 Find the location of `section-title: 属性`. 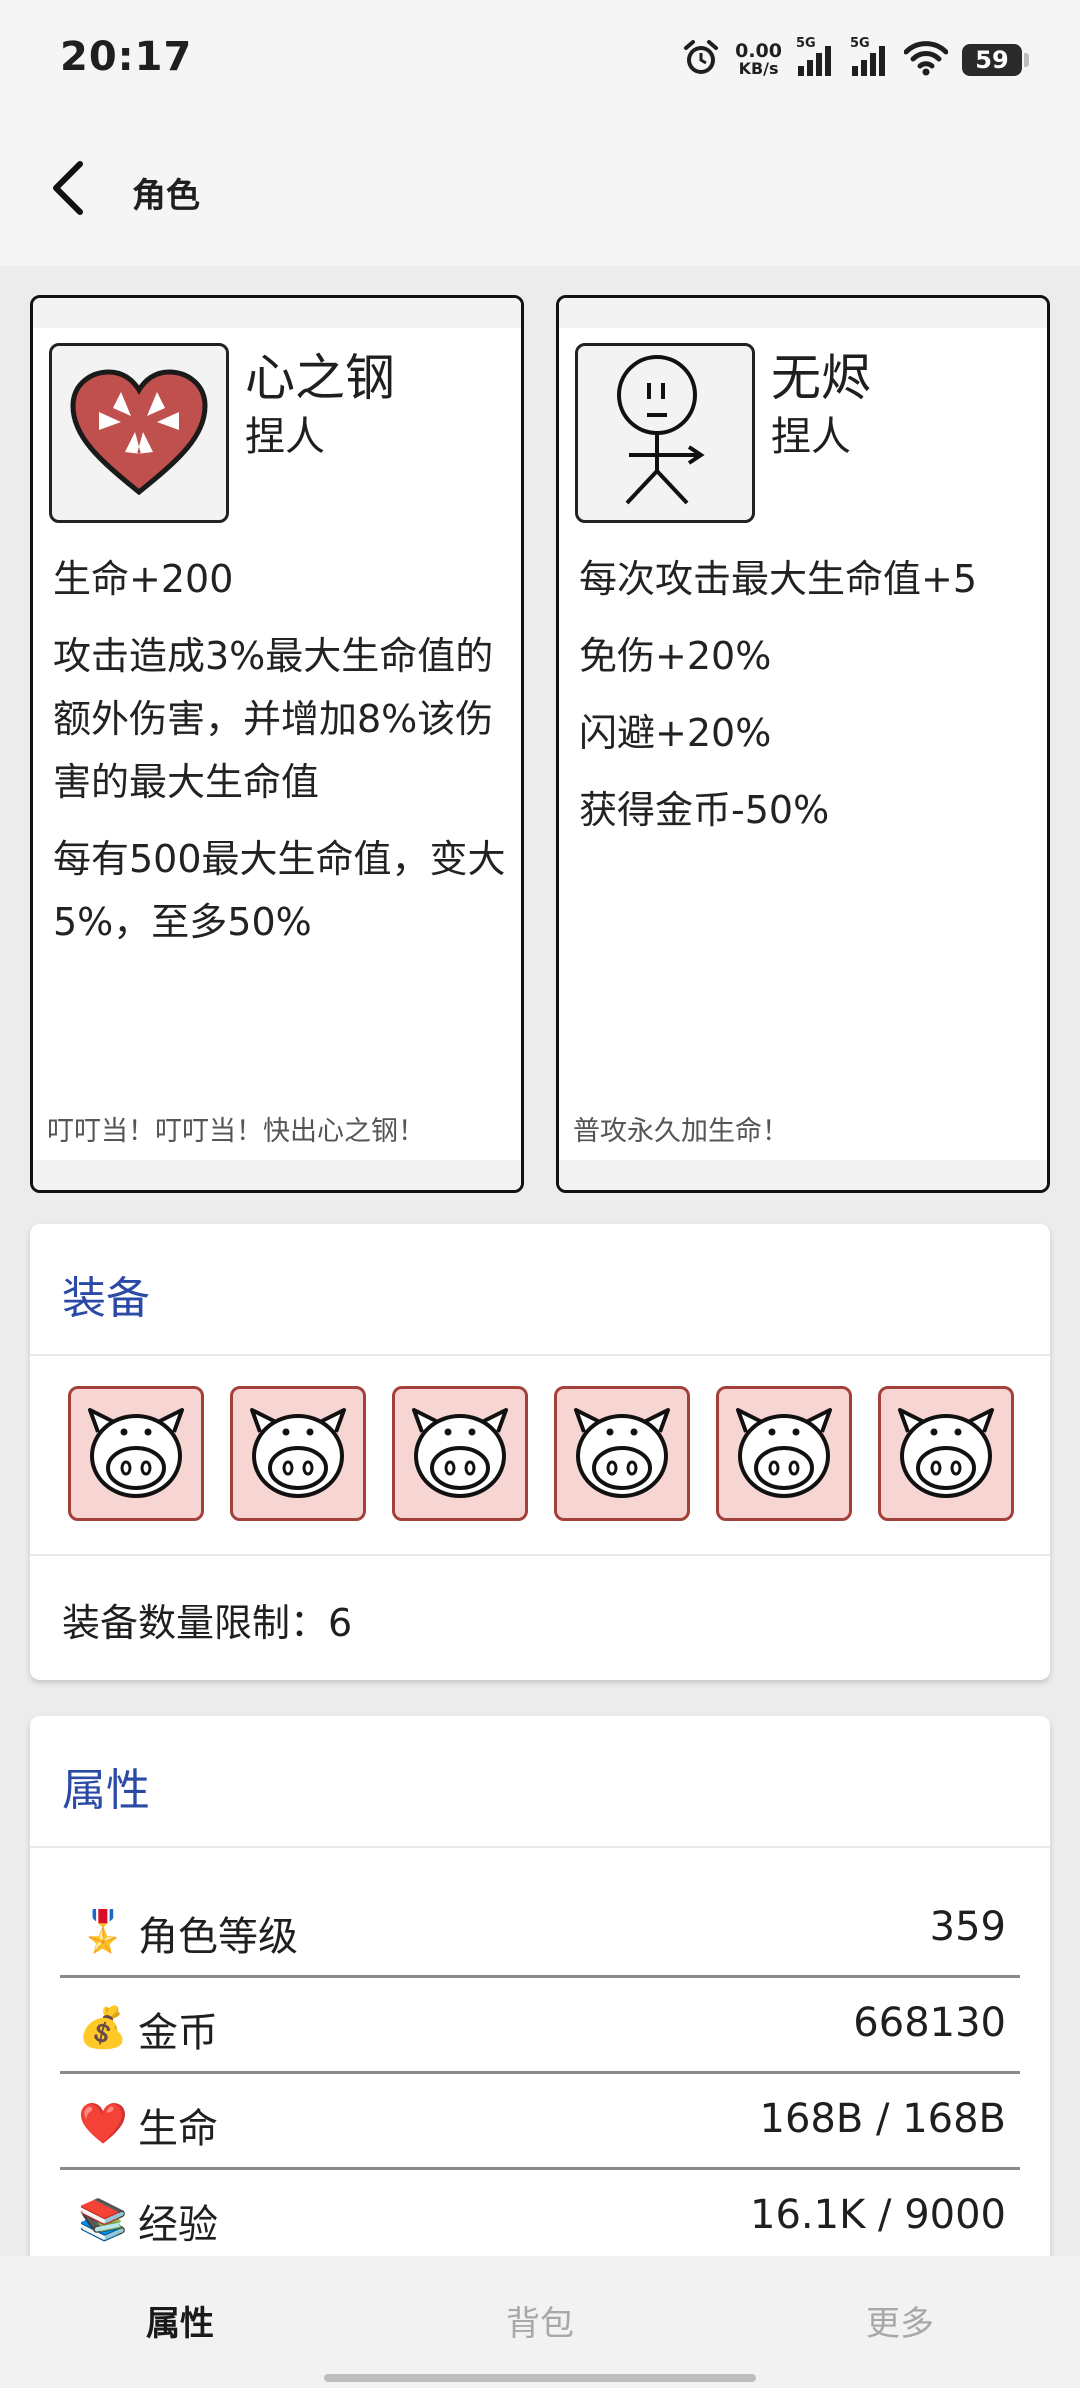

section-title: 属性 is located at coordinates (106, 1790).